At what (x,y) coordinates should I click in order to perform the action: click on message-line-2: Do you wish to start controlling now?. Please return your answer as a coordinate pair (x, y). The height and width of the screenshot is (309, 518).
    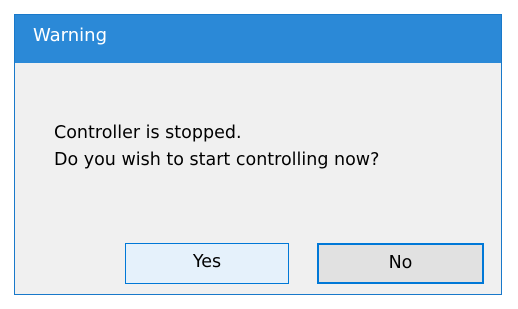
    Looking at the image, I should click on (217, 160).